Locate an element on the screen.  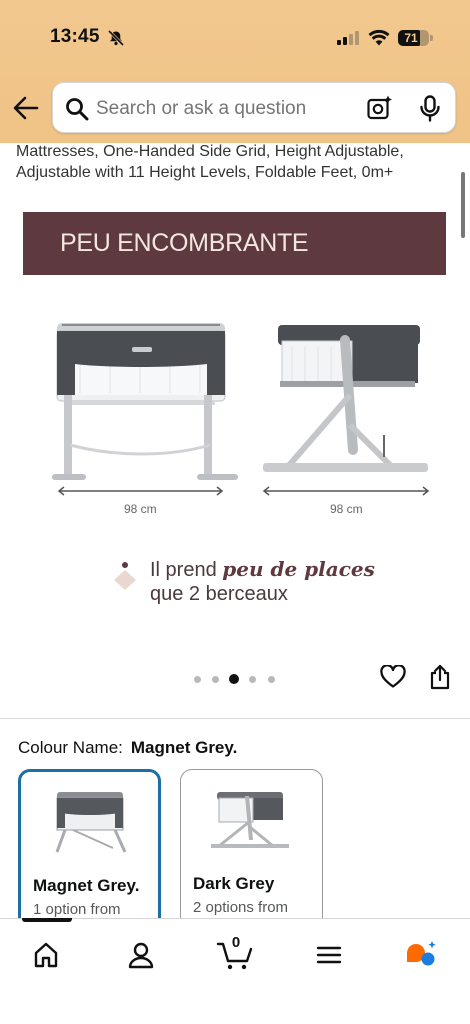
bottom-navigation: 0 is located at coordinates (235, 971).